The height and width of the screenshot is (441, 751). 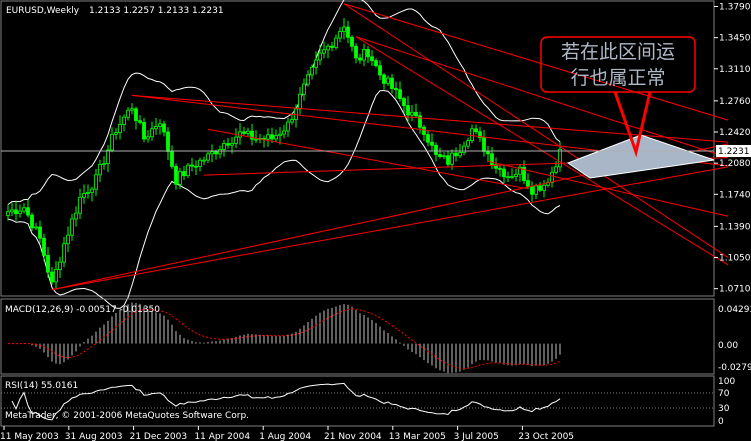 What do you see at coordinates (735, 102) in the screenshot?
I see `price-tick-label: 1.2760` at bounding box center [735, 102].